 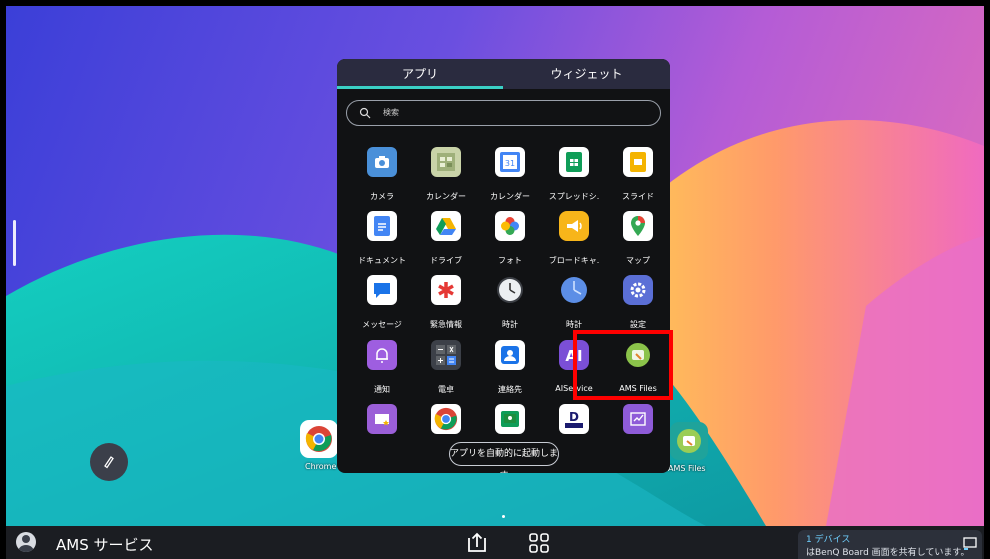 I want to click on user-icon, so click(x=26, y=543).